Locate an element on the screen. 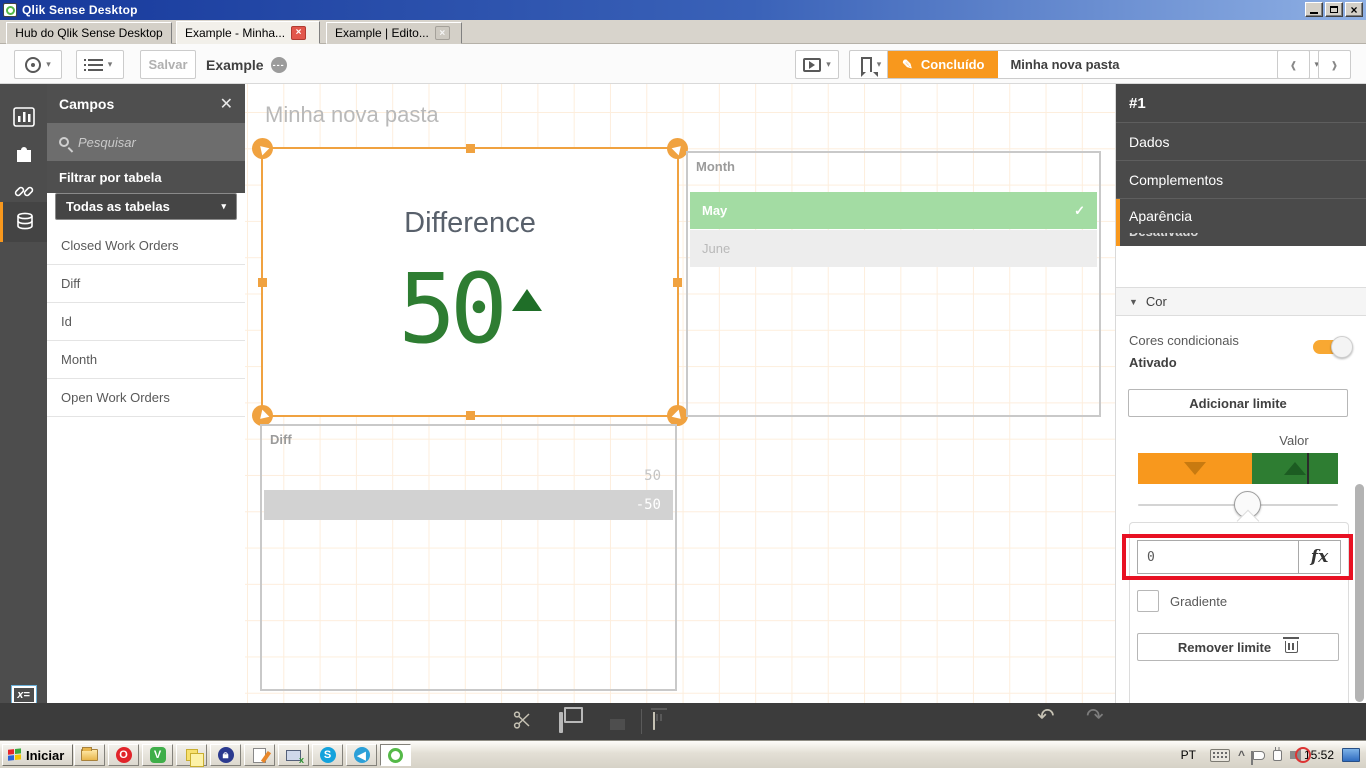 The image size is (1366, 768). rail-charts-button is located at coordinates (23, 116).